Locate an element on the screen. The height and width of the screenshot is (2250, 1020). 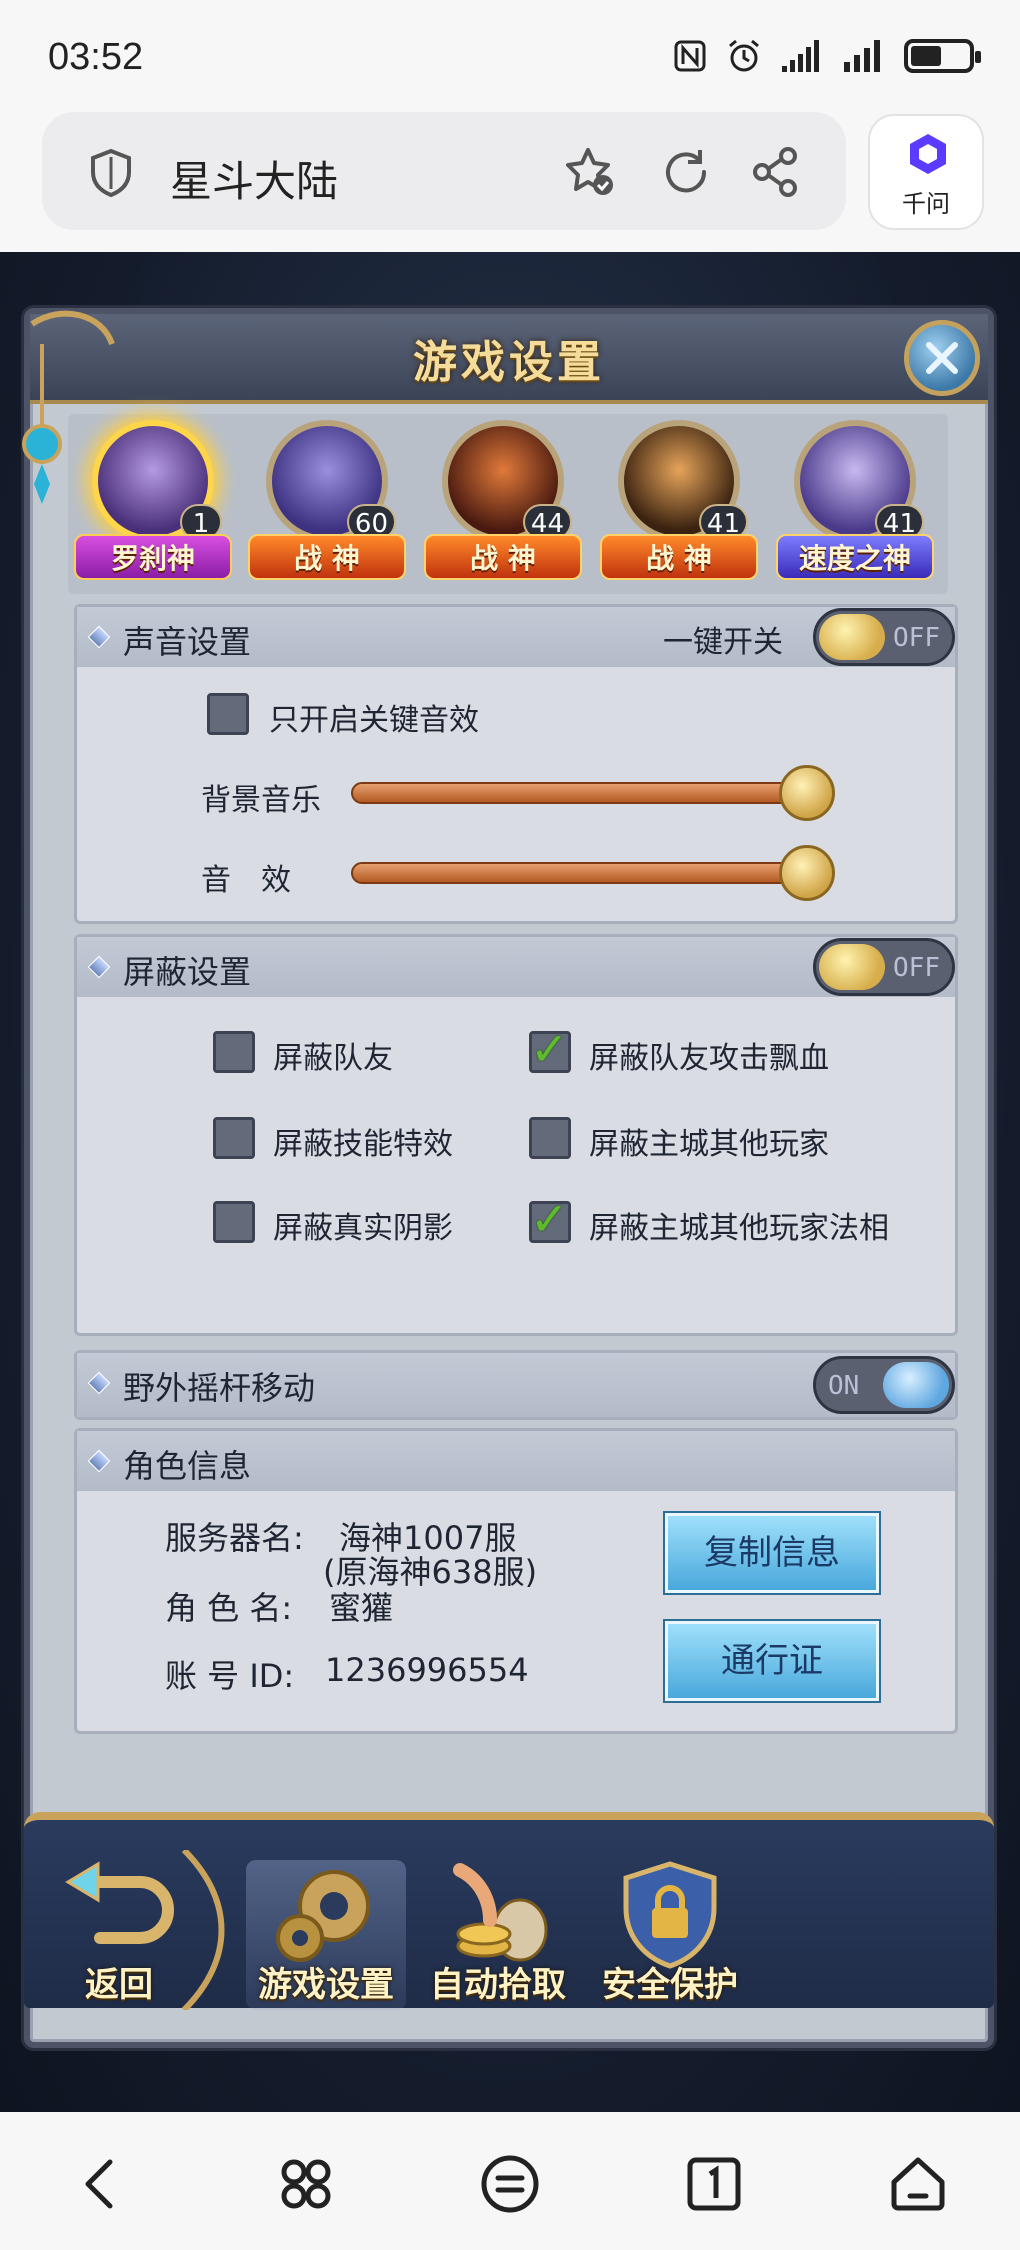
shield-city-avatar-checkbox: ✓ is located at coordinates (550, 1219).